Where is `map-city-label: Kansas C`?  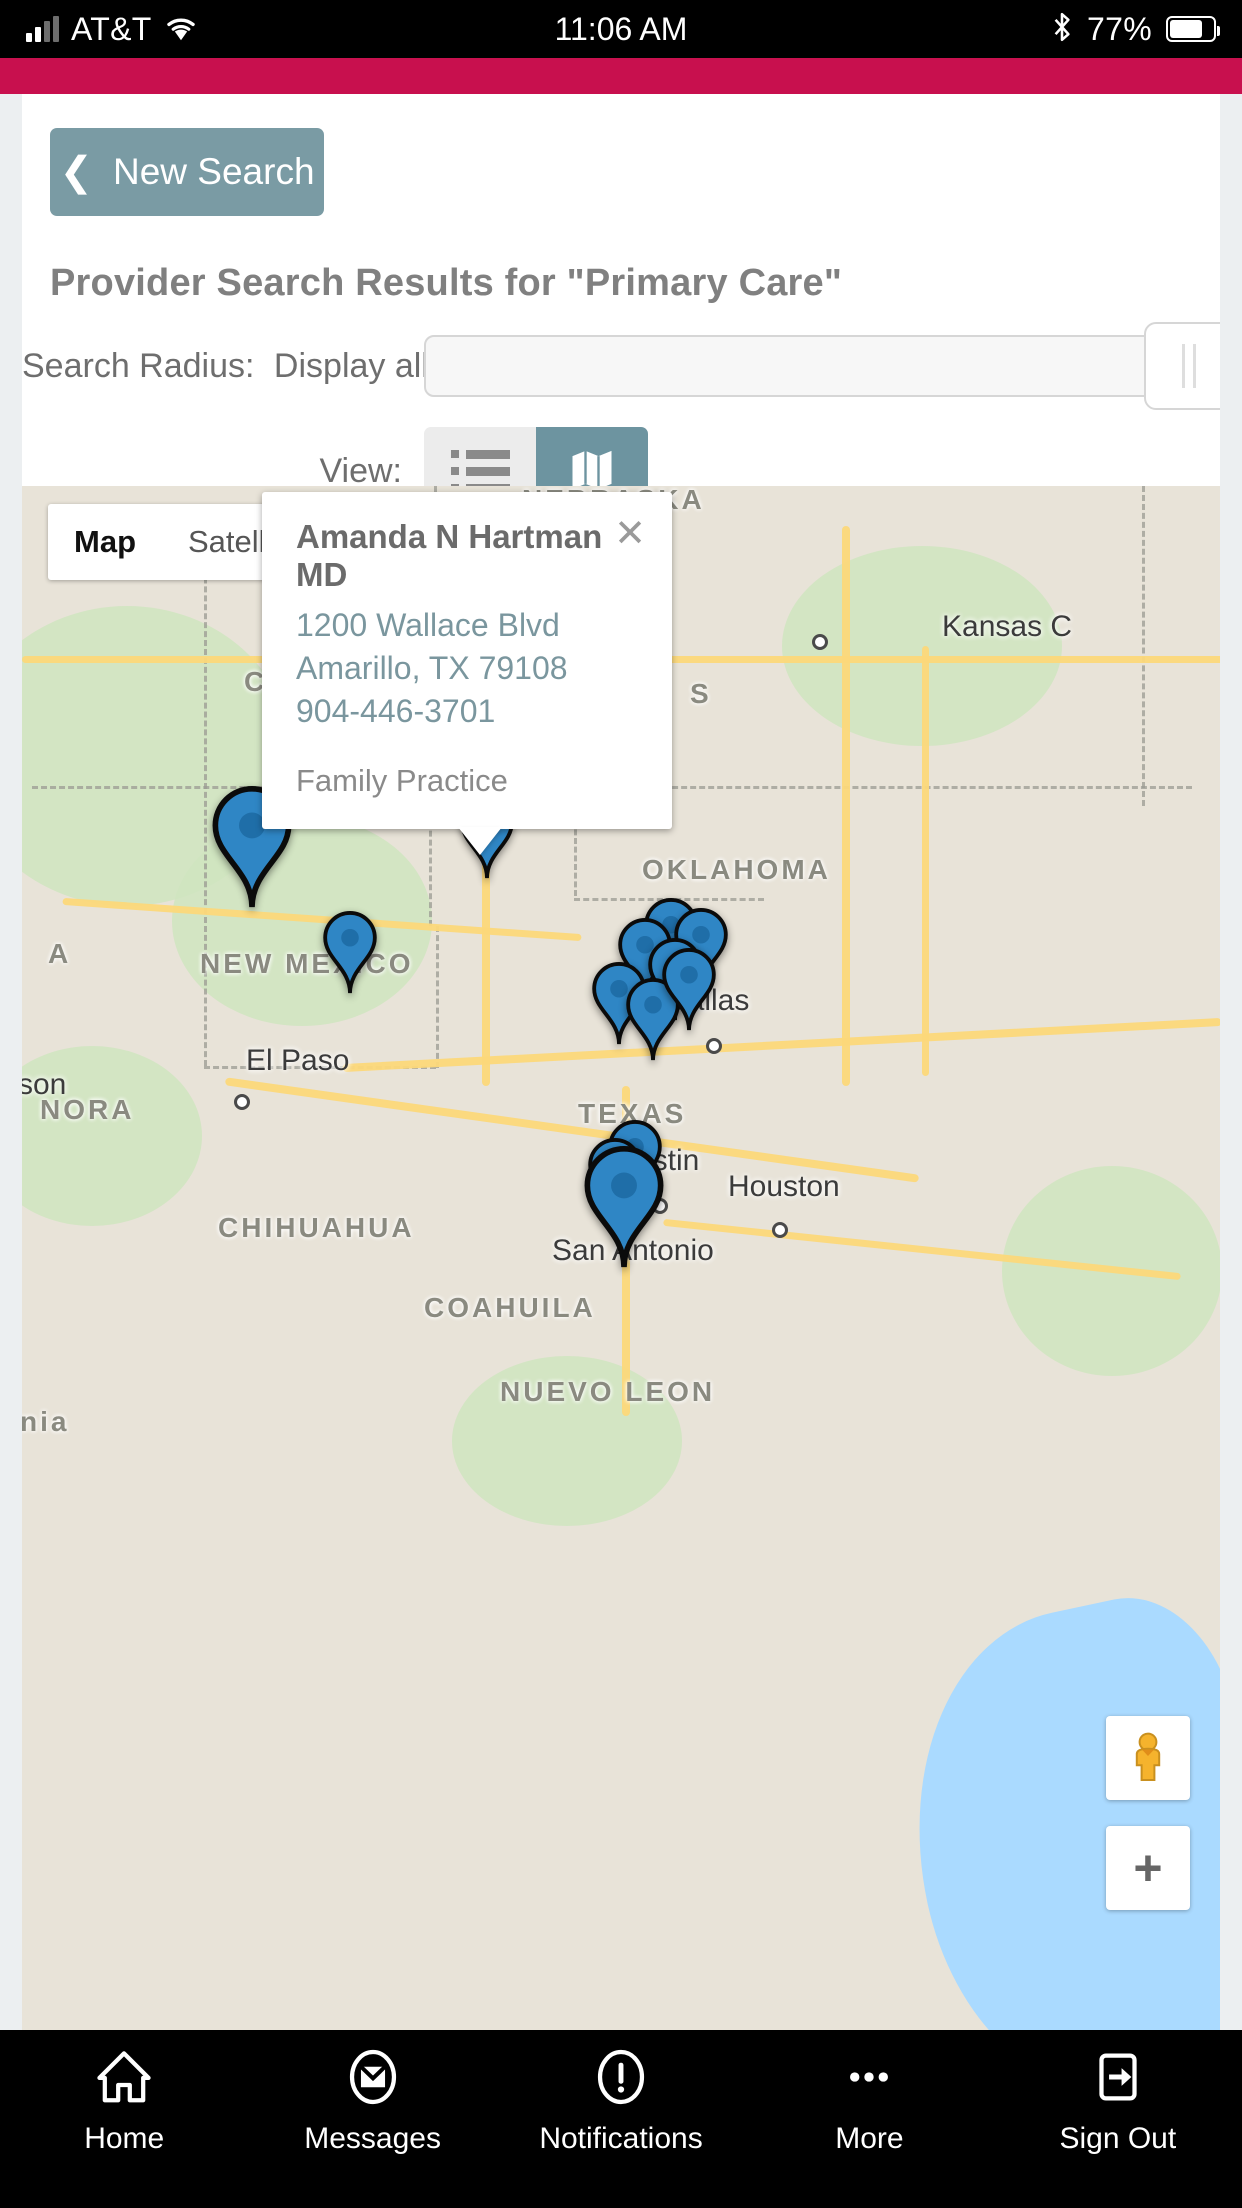 map-city-label: Kansas C is located at coordinates (1007, 626).